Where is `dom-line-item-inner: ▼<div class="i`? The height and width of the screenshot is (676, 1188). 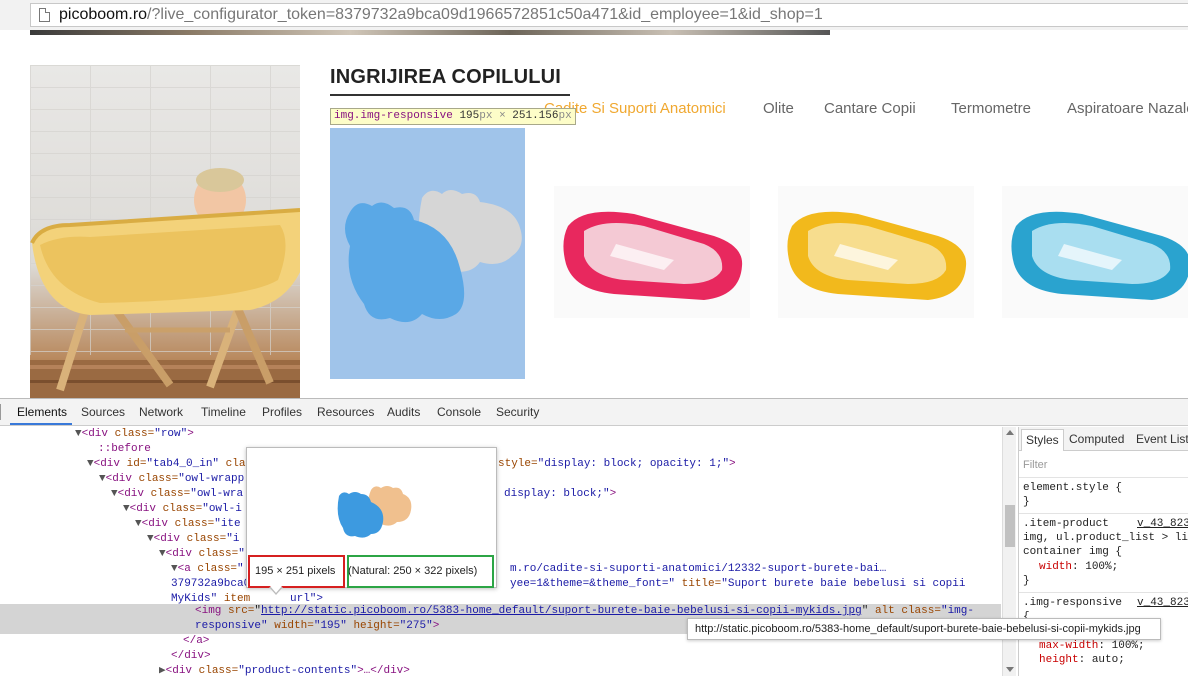 dom-line-item-inner: ▼<div class="i is located at coordinates (193, 539).